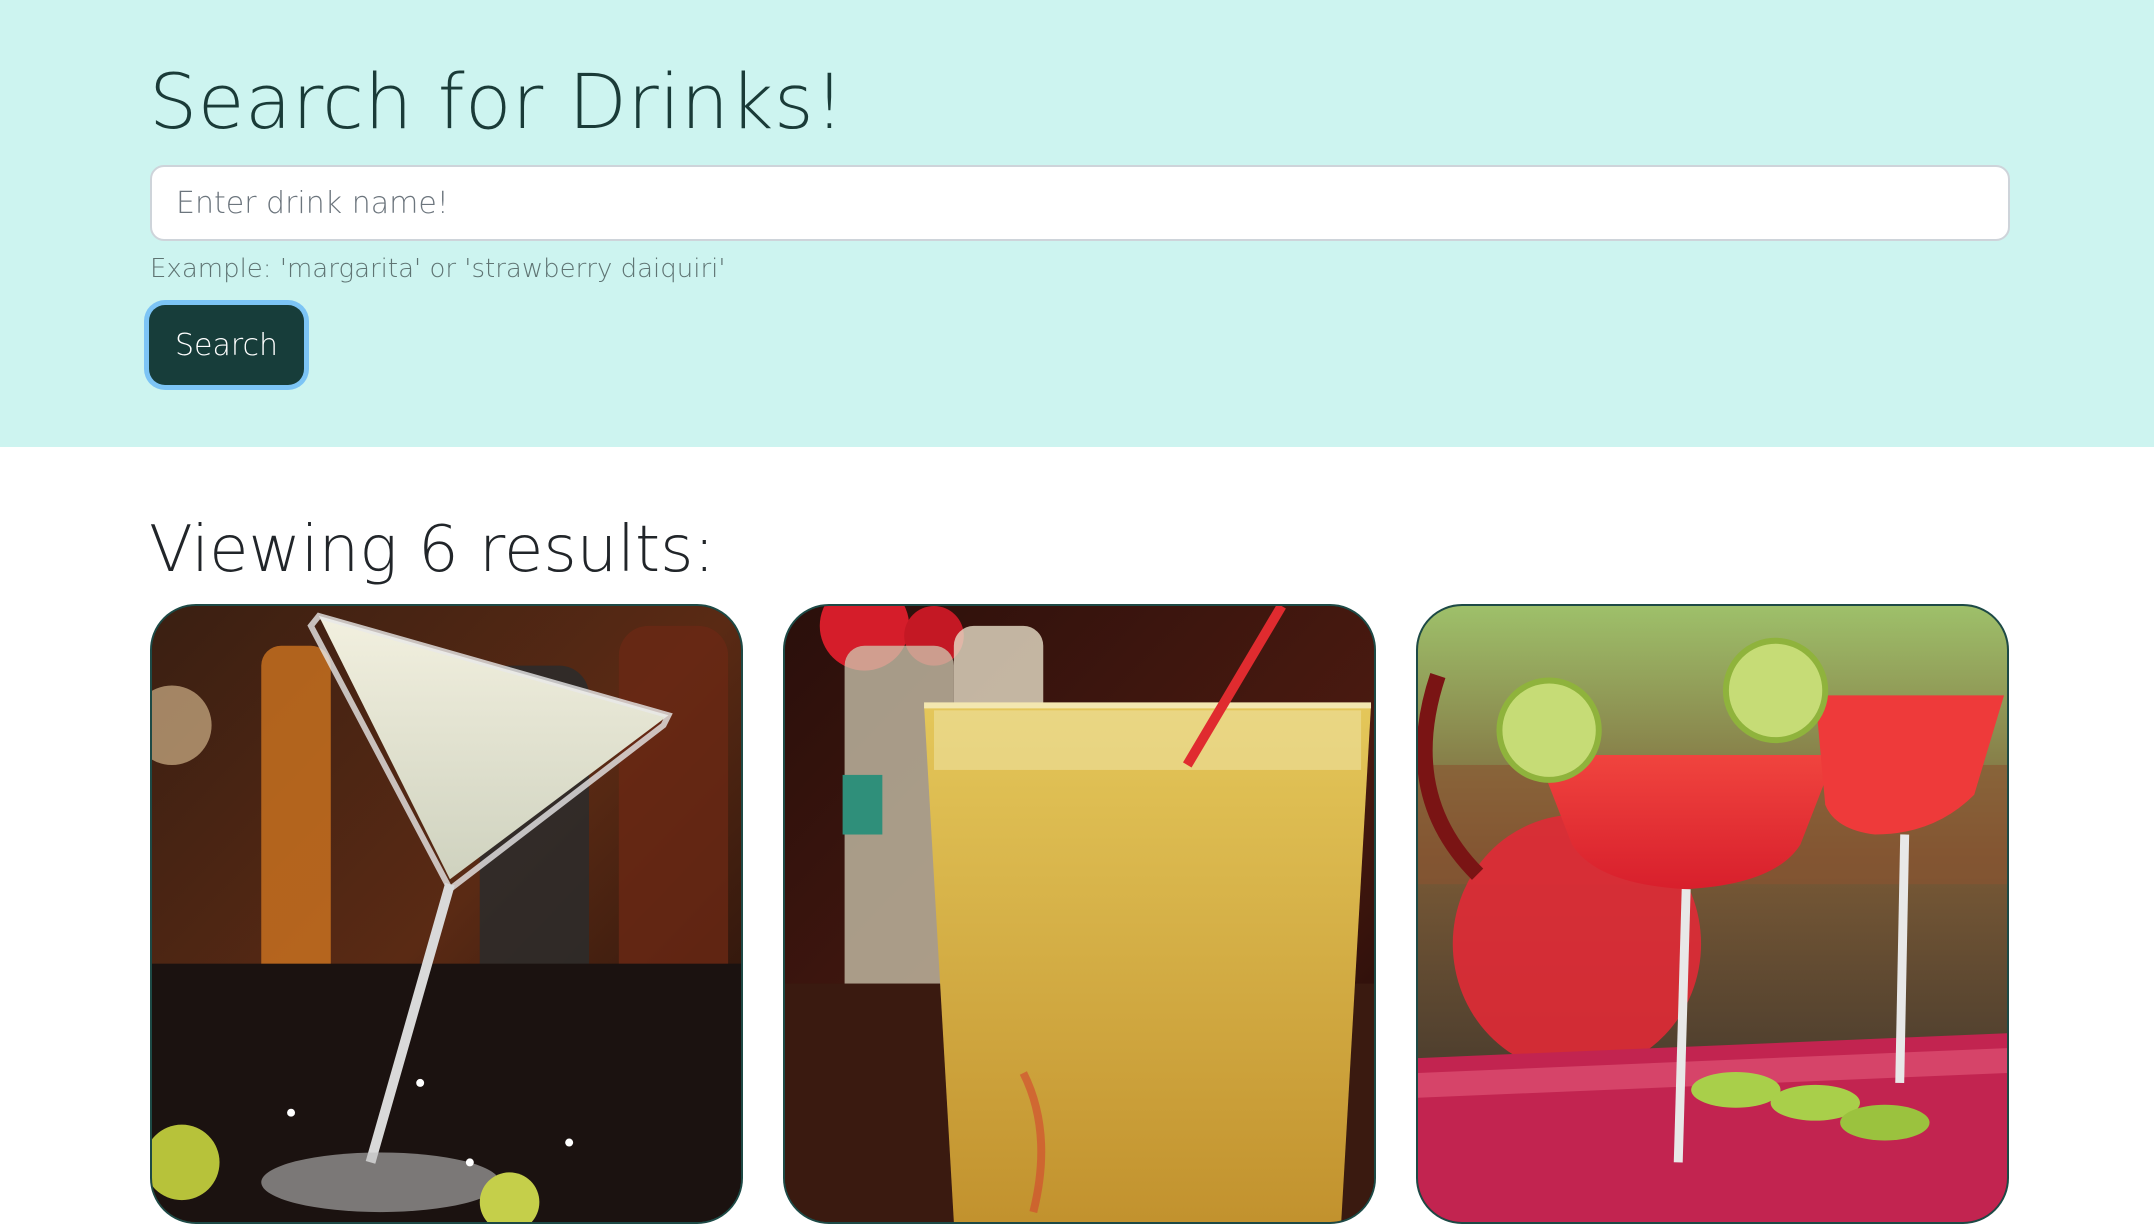  What do you see at coordinates (226, 345) in the screenshot?
I see `search-button: Search` at bounding box center [226, 345].